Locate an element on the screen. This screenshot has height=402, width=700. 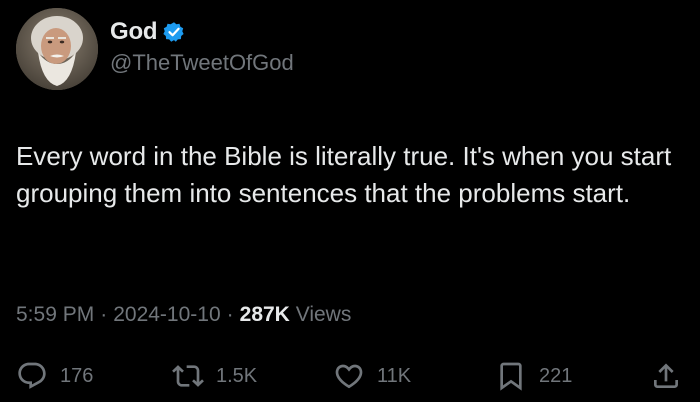
retweet-count: 1.5K is located at coordinates (237, 375).